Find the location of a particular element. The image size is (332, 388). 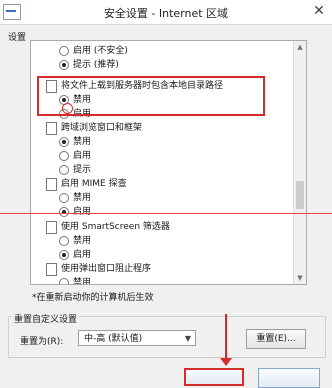

window-title: 安全设置 - Internet 区域 is located at coordinates (166, 13).